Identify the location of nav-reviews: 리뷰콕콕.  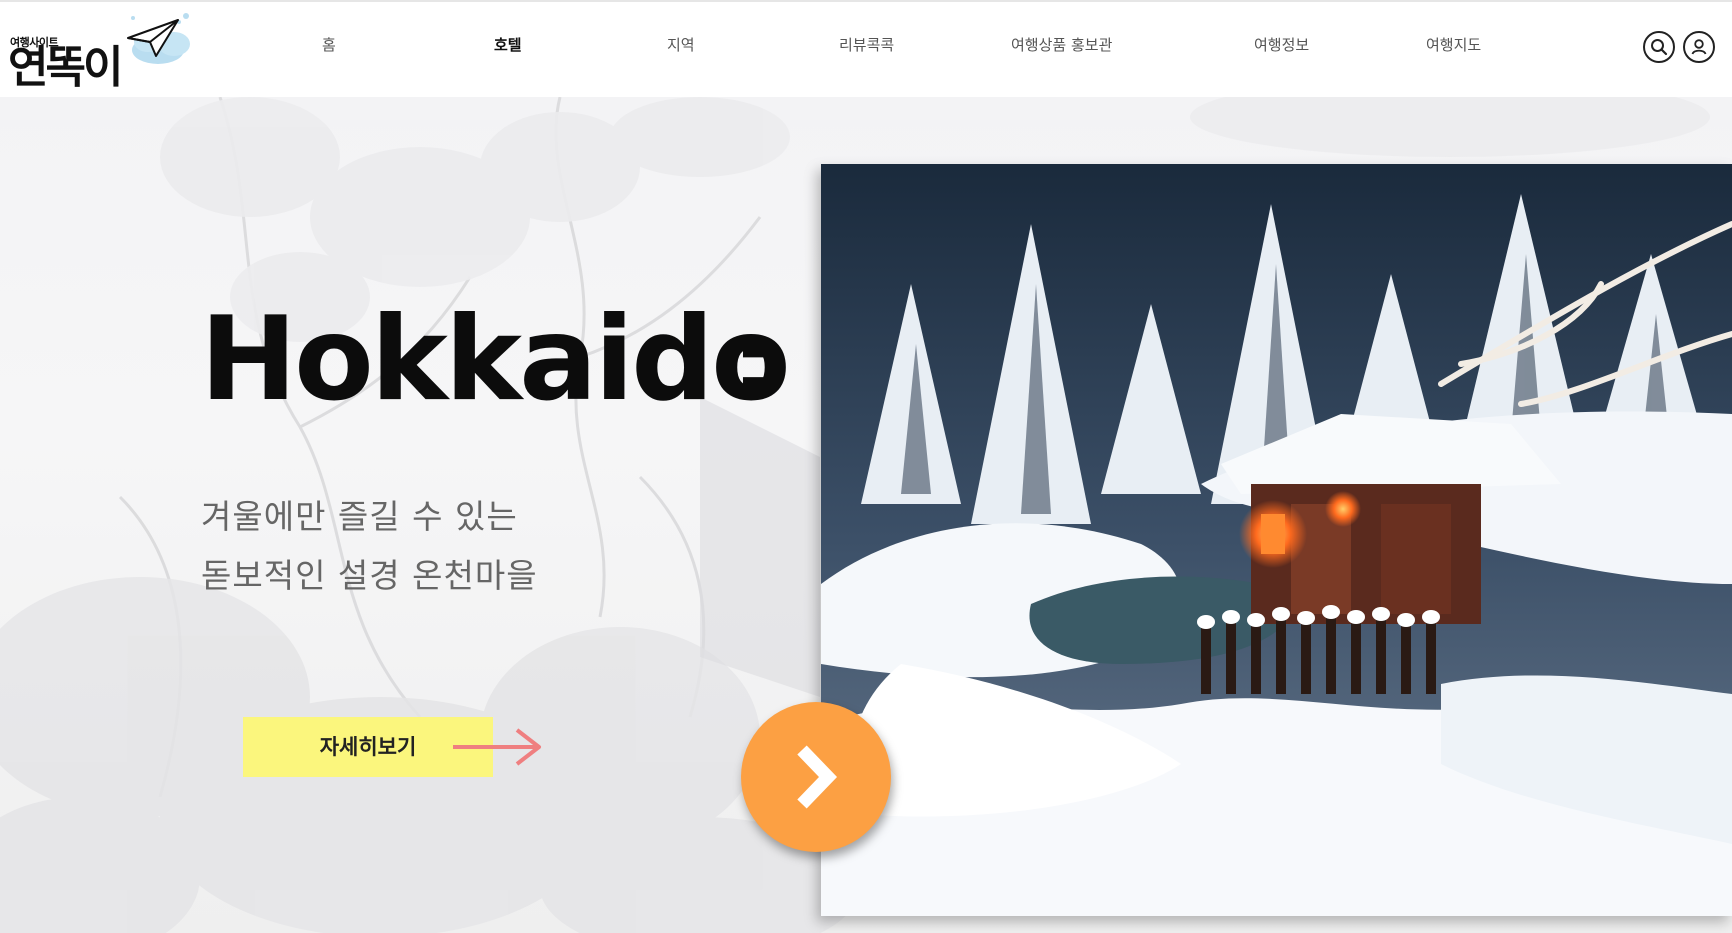
(866, 44).